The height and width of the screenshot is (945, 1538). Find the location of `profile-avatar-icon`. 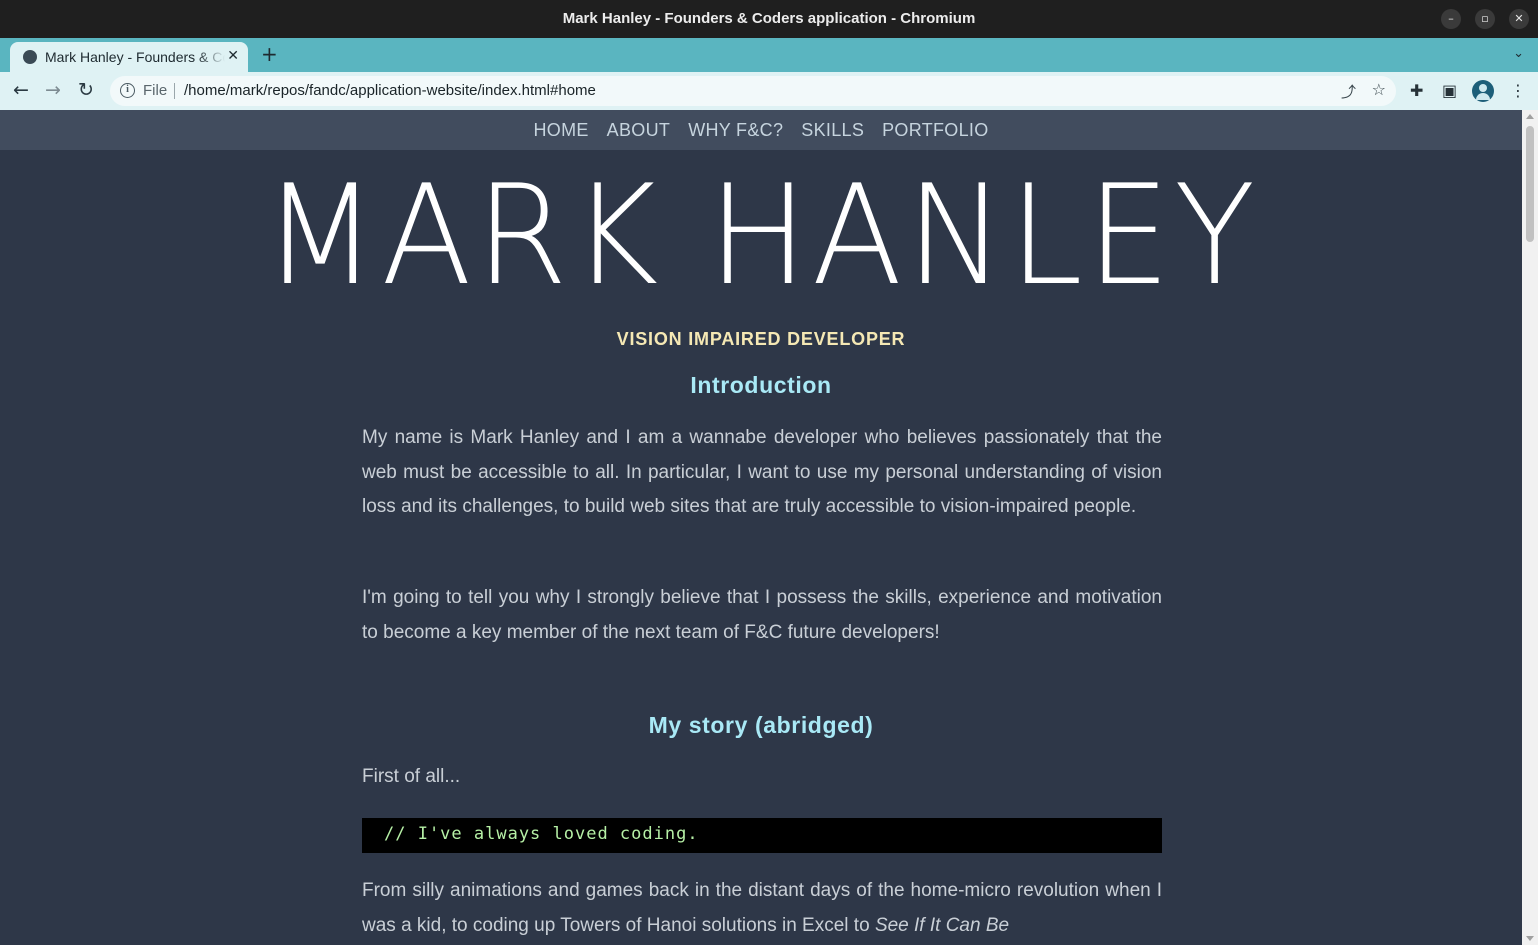

profile-avatar-icon is located at coordinates (1483, 91).